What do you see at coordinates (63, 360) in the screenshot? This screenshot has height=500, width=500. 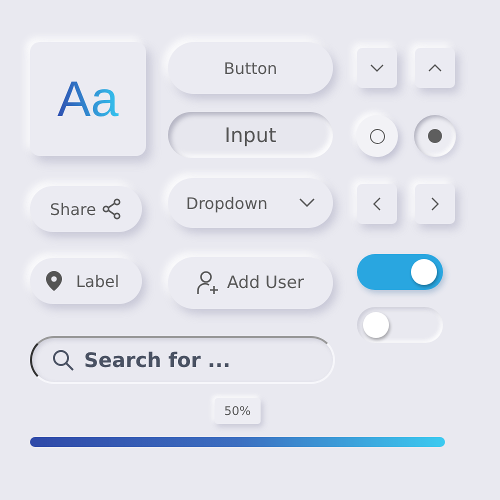 I see `search-icon` at bounding box center [63, 360].